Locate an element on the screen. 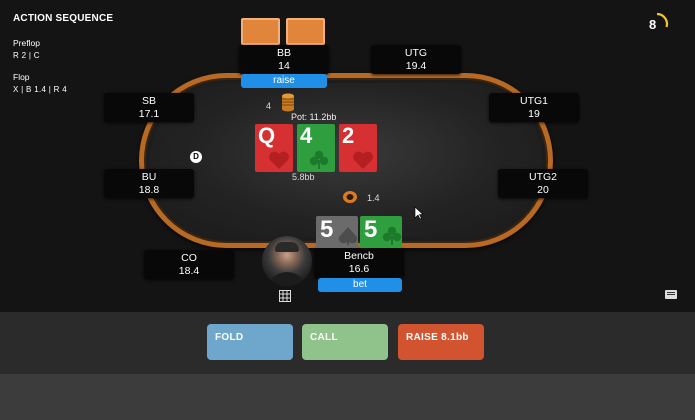 This screenshot has height=420, width=695. timer-value: 8 is located at coordinates (653, 24).